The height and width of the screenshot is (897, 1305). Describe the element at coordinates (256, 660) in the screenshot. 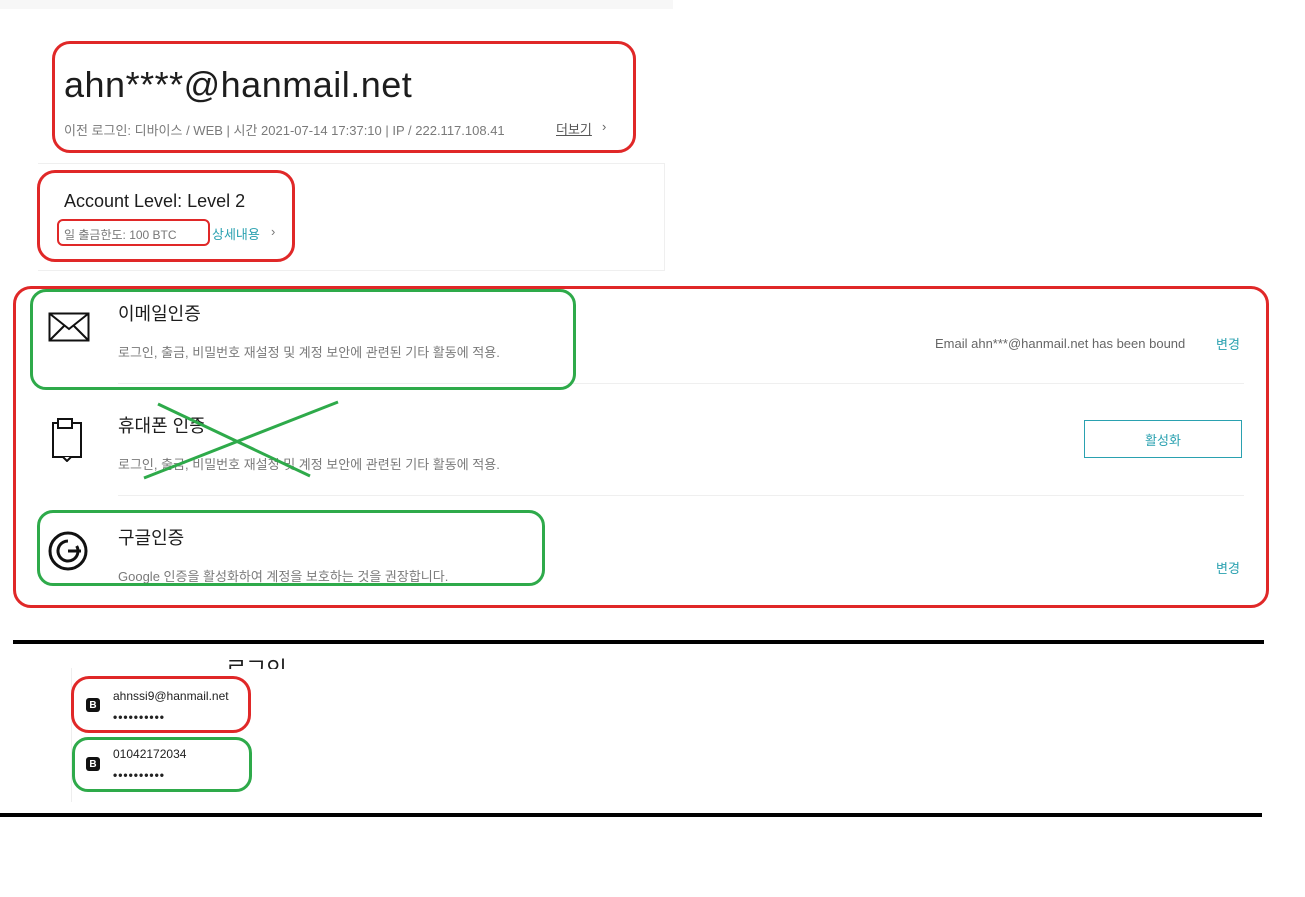

I see `login-heading: 로그인` at that location.